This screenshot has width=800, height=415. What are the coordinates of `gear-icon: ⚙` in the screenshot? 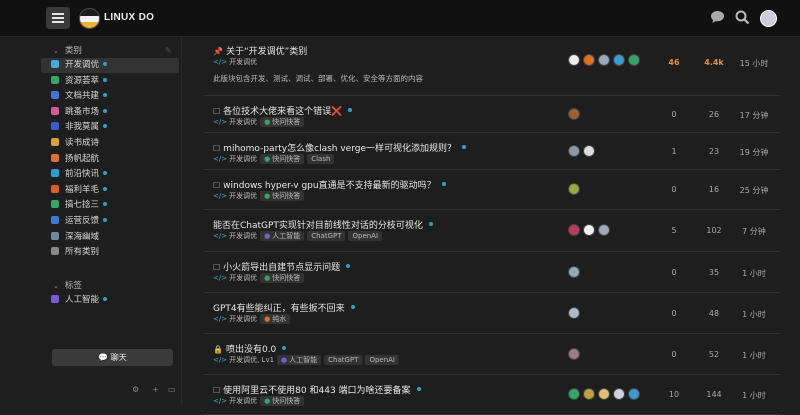 It's located at (135, 389).